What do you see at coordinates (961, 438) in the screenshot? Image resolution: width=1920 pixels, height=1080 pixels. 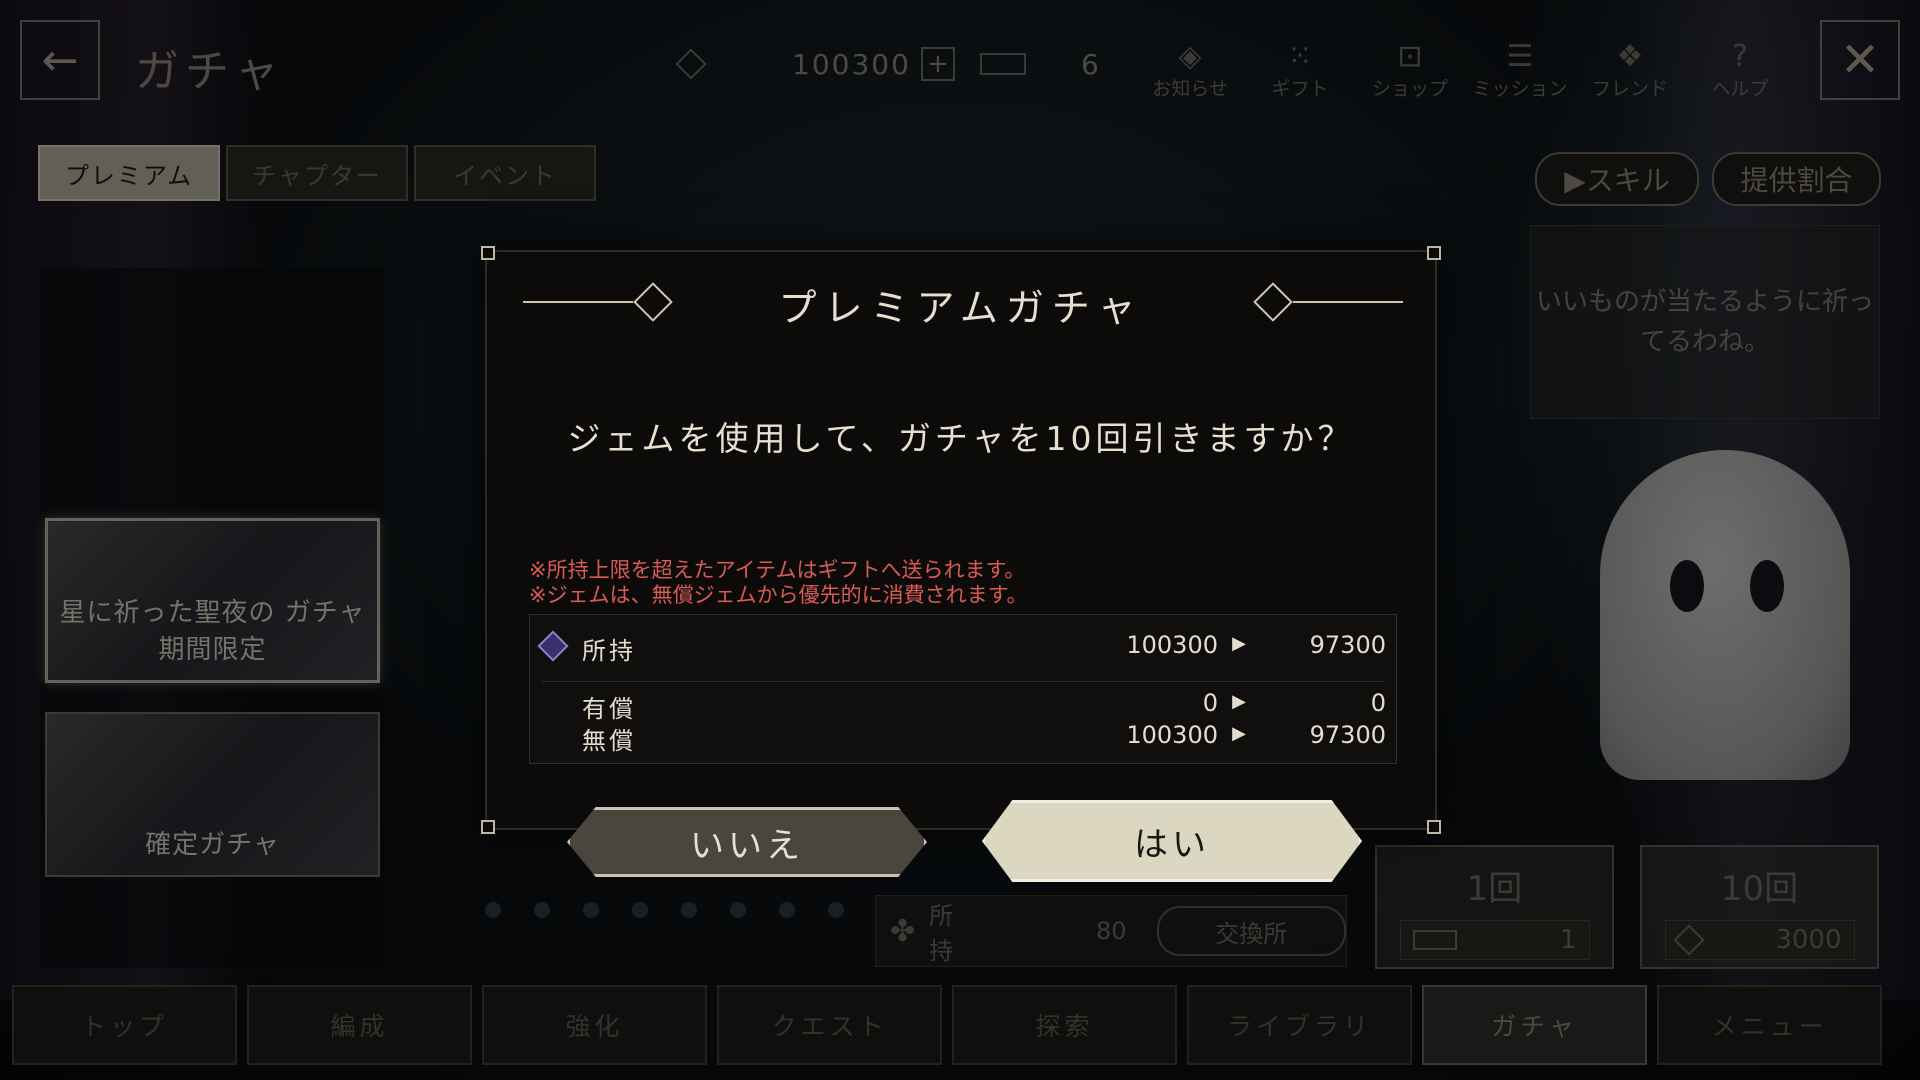 I see `dialog-question: ジェムを使用して、ガチャを10回引きますか？` at bounding box center [961, 438].